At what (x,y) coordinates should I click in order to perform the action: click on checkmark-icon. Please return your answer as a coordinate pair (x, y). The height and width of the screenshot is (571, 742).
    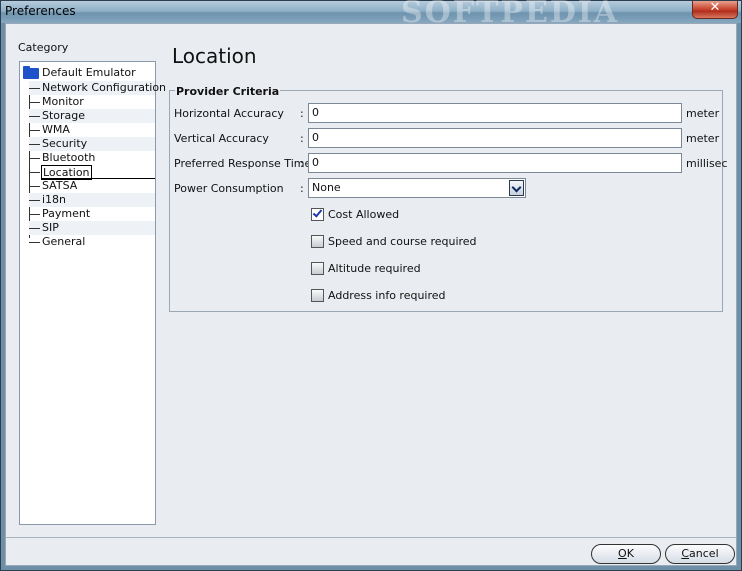
    Looking at the image, I should click on (317, 212).